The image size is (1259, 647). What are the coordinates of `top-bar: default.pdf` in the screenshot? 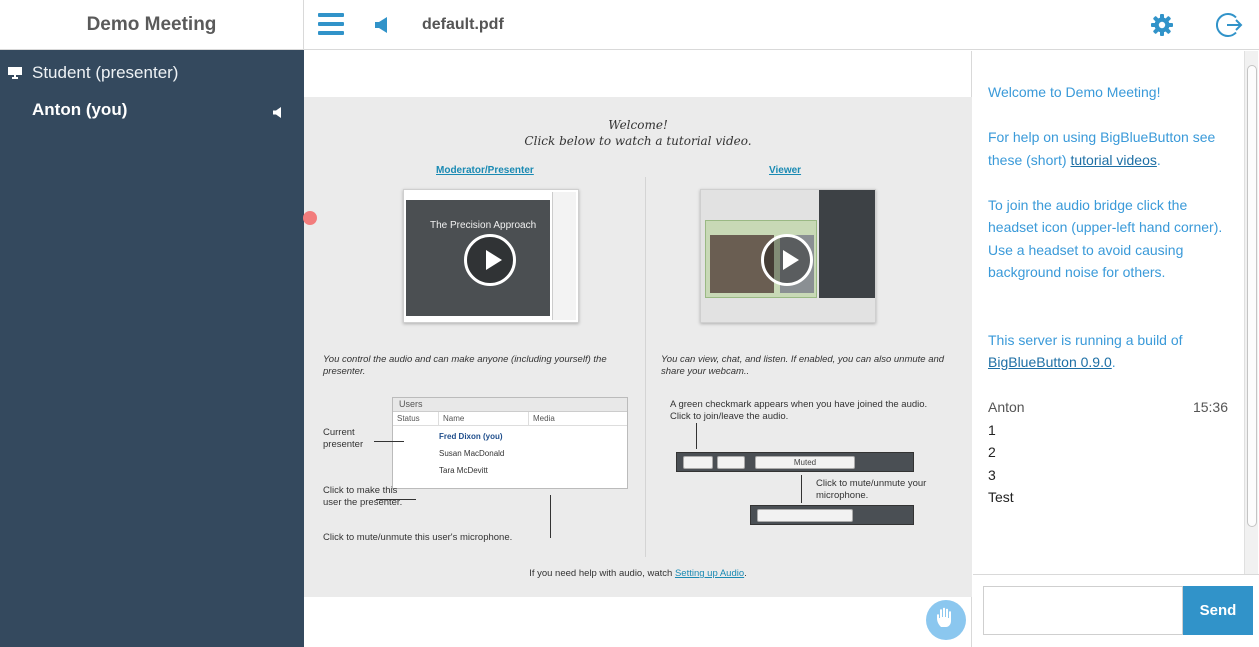 It's located at (781, 25).